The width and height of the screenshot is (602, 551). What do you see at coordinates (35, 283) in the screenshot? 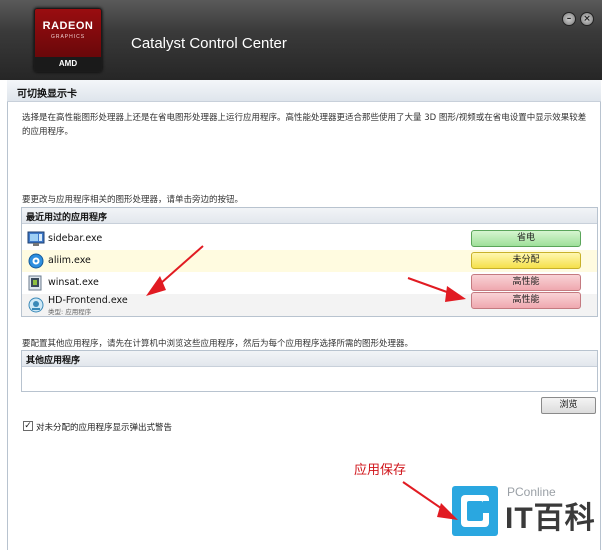
I see `winsat-icon` at bounding box center [35, 283].